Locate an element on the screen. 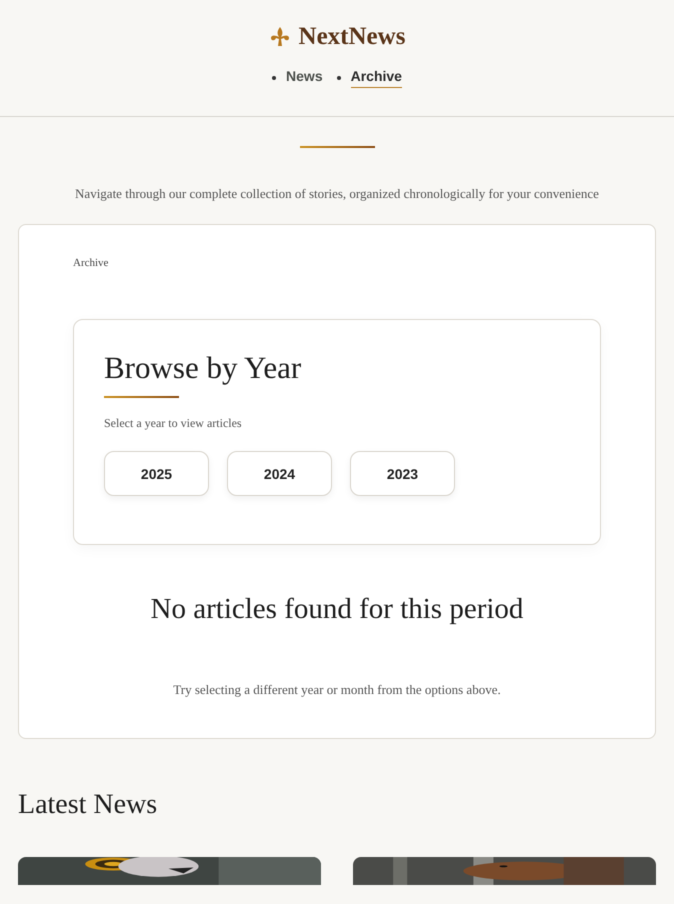  fleur-de-lis-icon is located at coordinates (279, 37).